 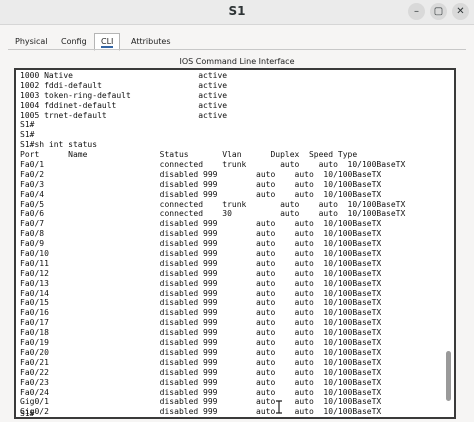 I want to click on maximize-icon: ▢, so click(x=438, y=11).